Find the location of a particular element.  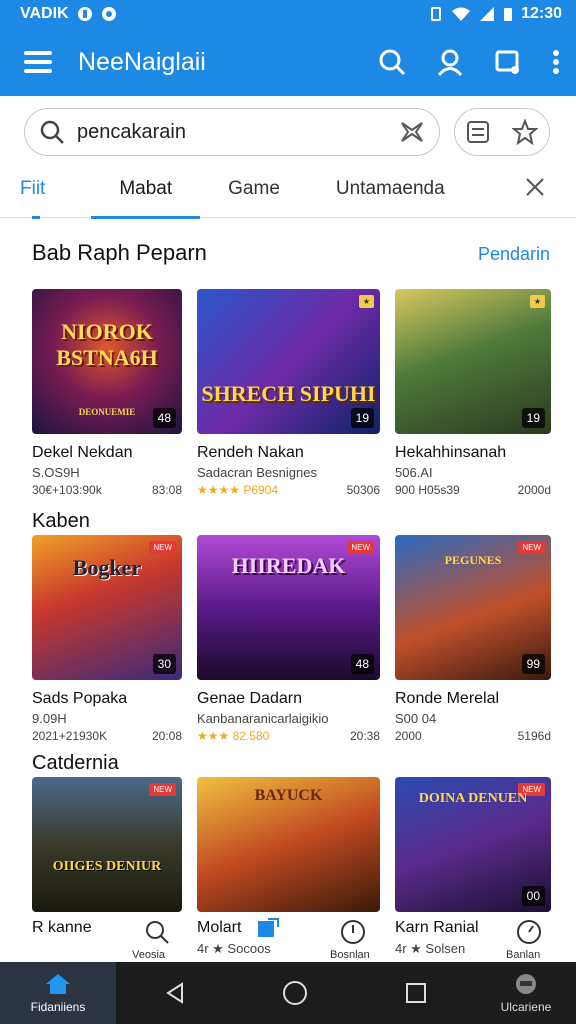

wifi-icon is located at coordinates (461, 14).